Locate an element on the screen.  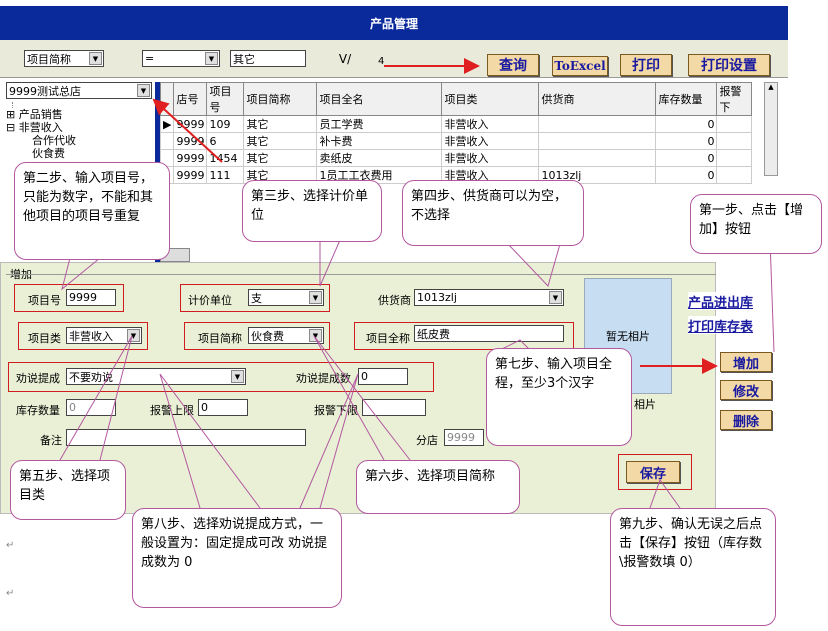
stock-in-out-link: 产品进出库 is located at coordinates (729, 301).